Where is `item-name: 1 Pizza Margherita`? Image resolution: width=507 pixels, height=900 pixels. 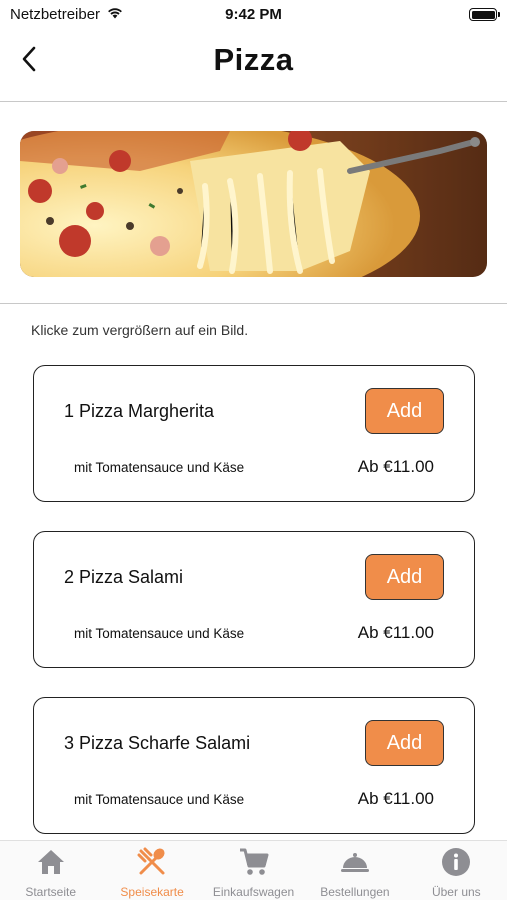
item-name: 1 Pizza Margherita is located at coordinates (139, 411).